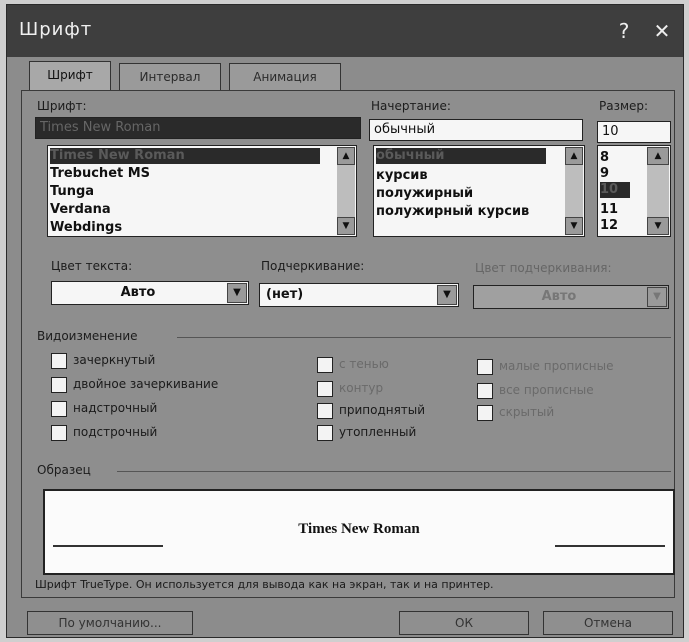 This screenshot has width=689, height=642. I want to click on color-select: Авто ▼, so click(150, 293).